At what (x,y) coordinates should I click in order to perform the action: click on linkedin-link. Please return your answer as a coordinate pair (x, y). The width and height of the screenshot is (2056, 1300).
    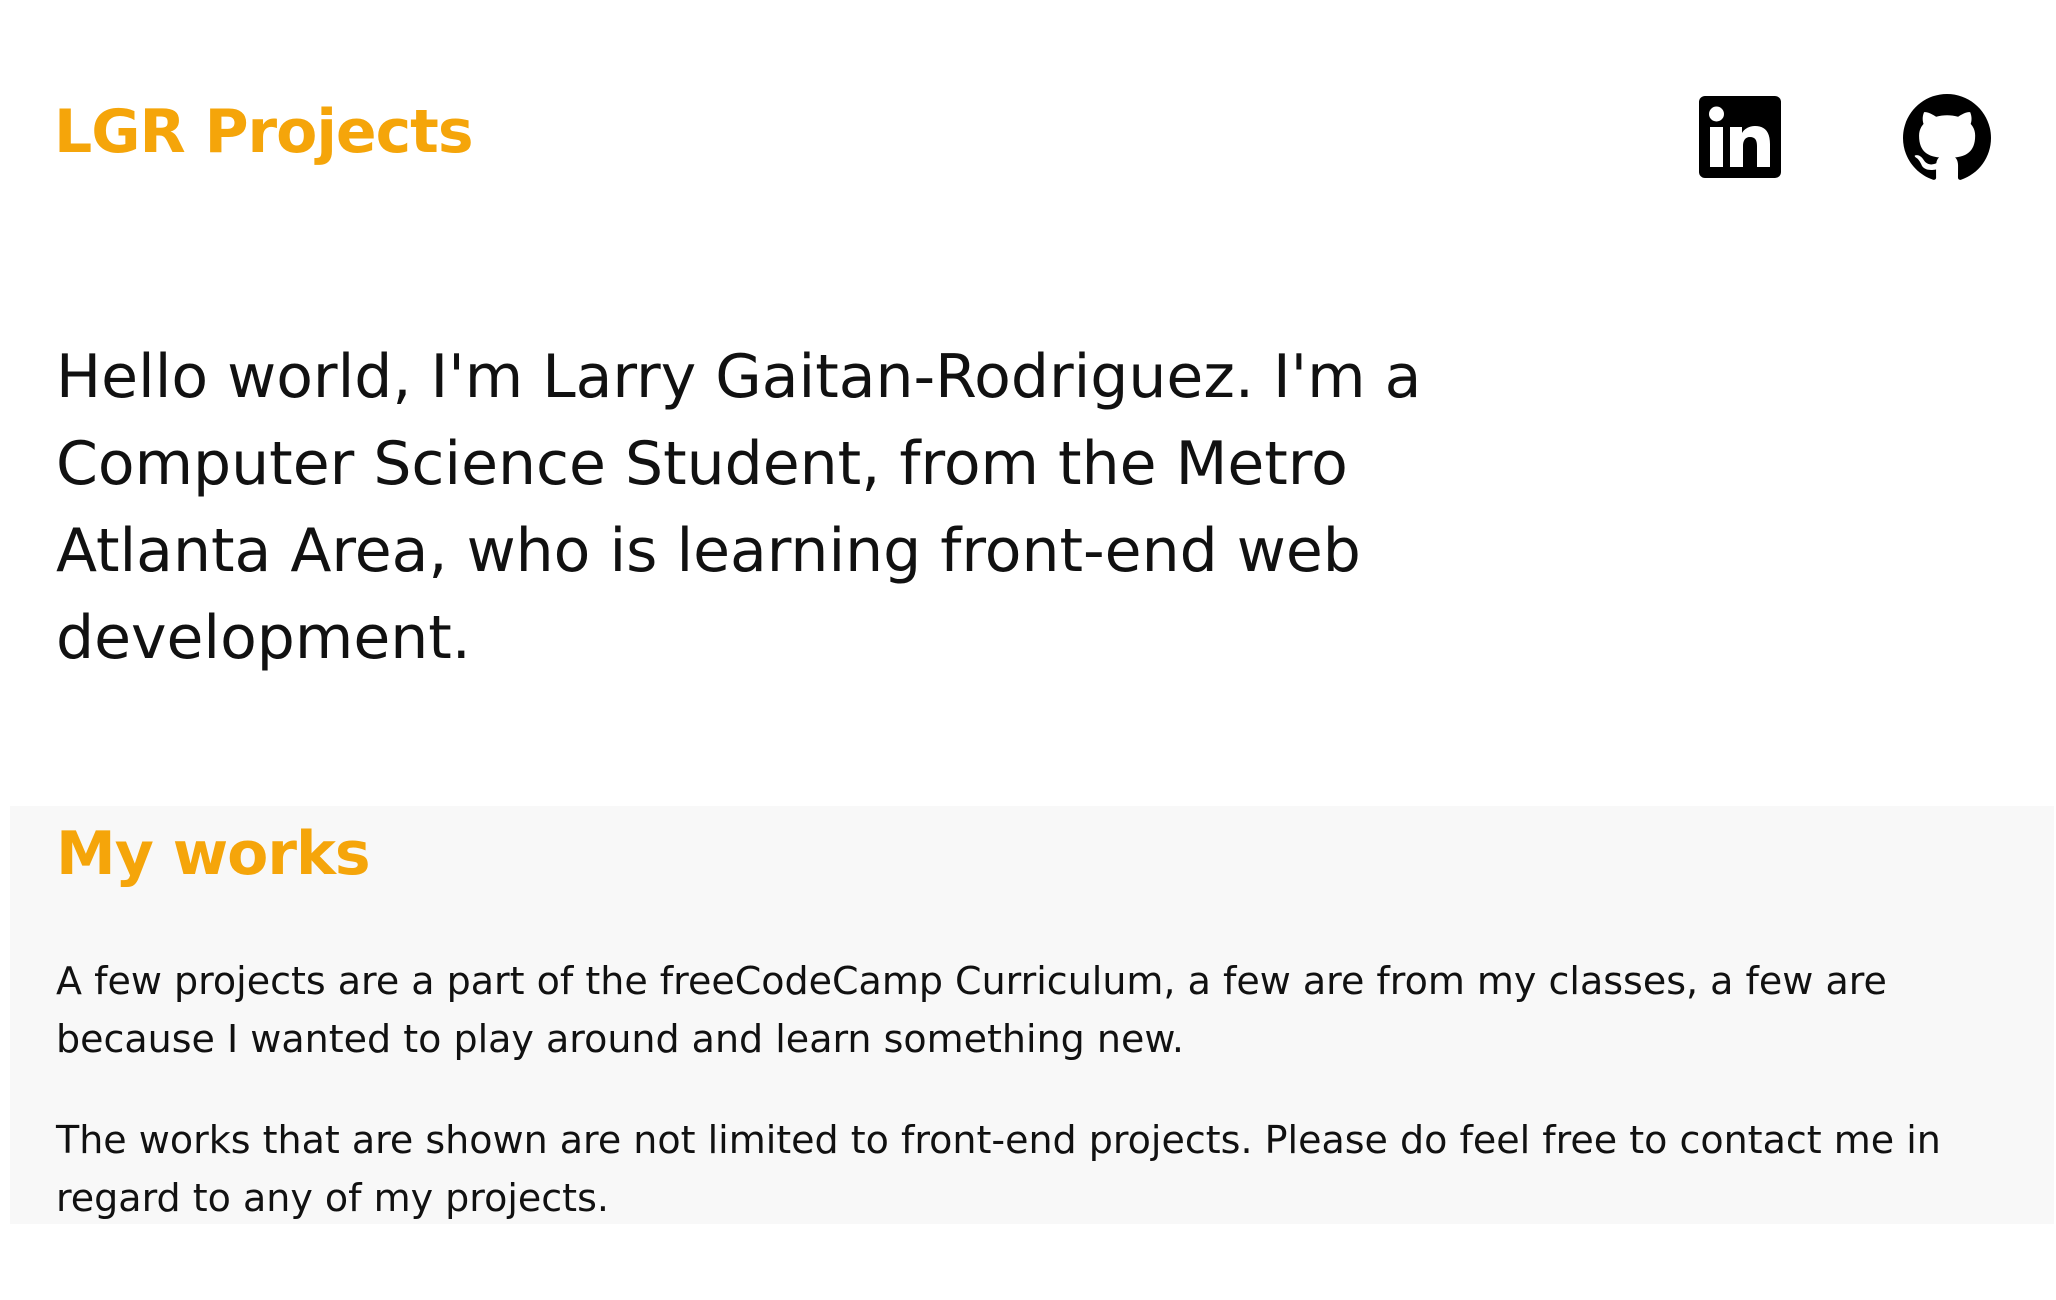
    Looking at the image, I should click on (1740, 137).